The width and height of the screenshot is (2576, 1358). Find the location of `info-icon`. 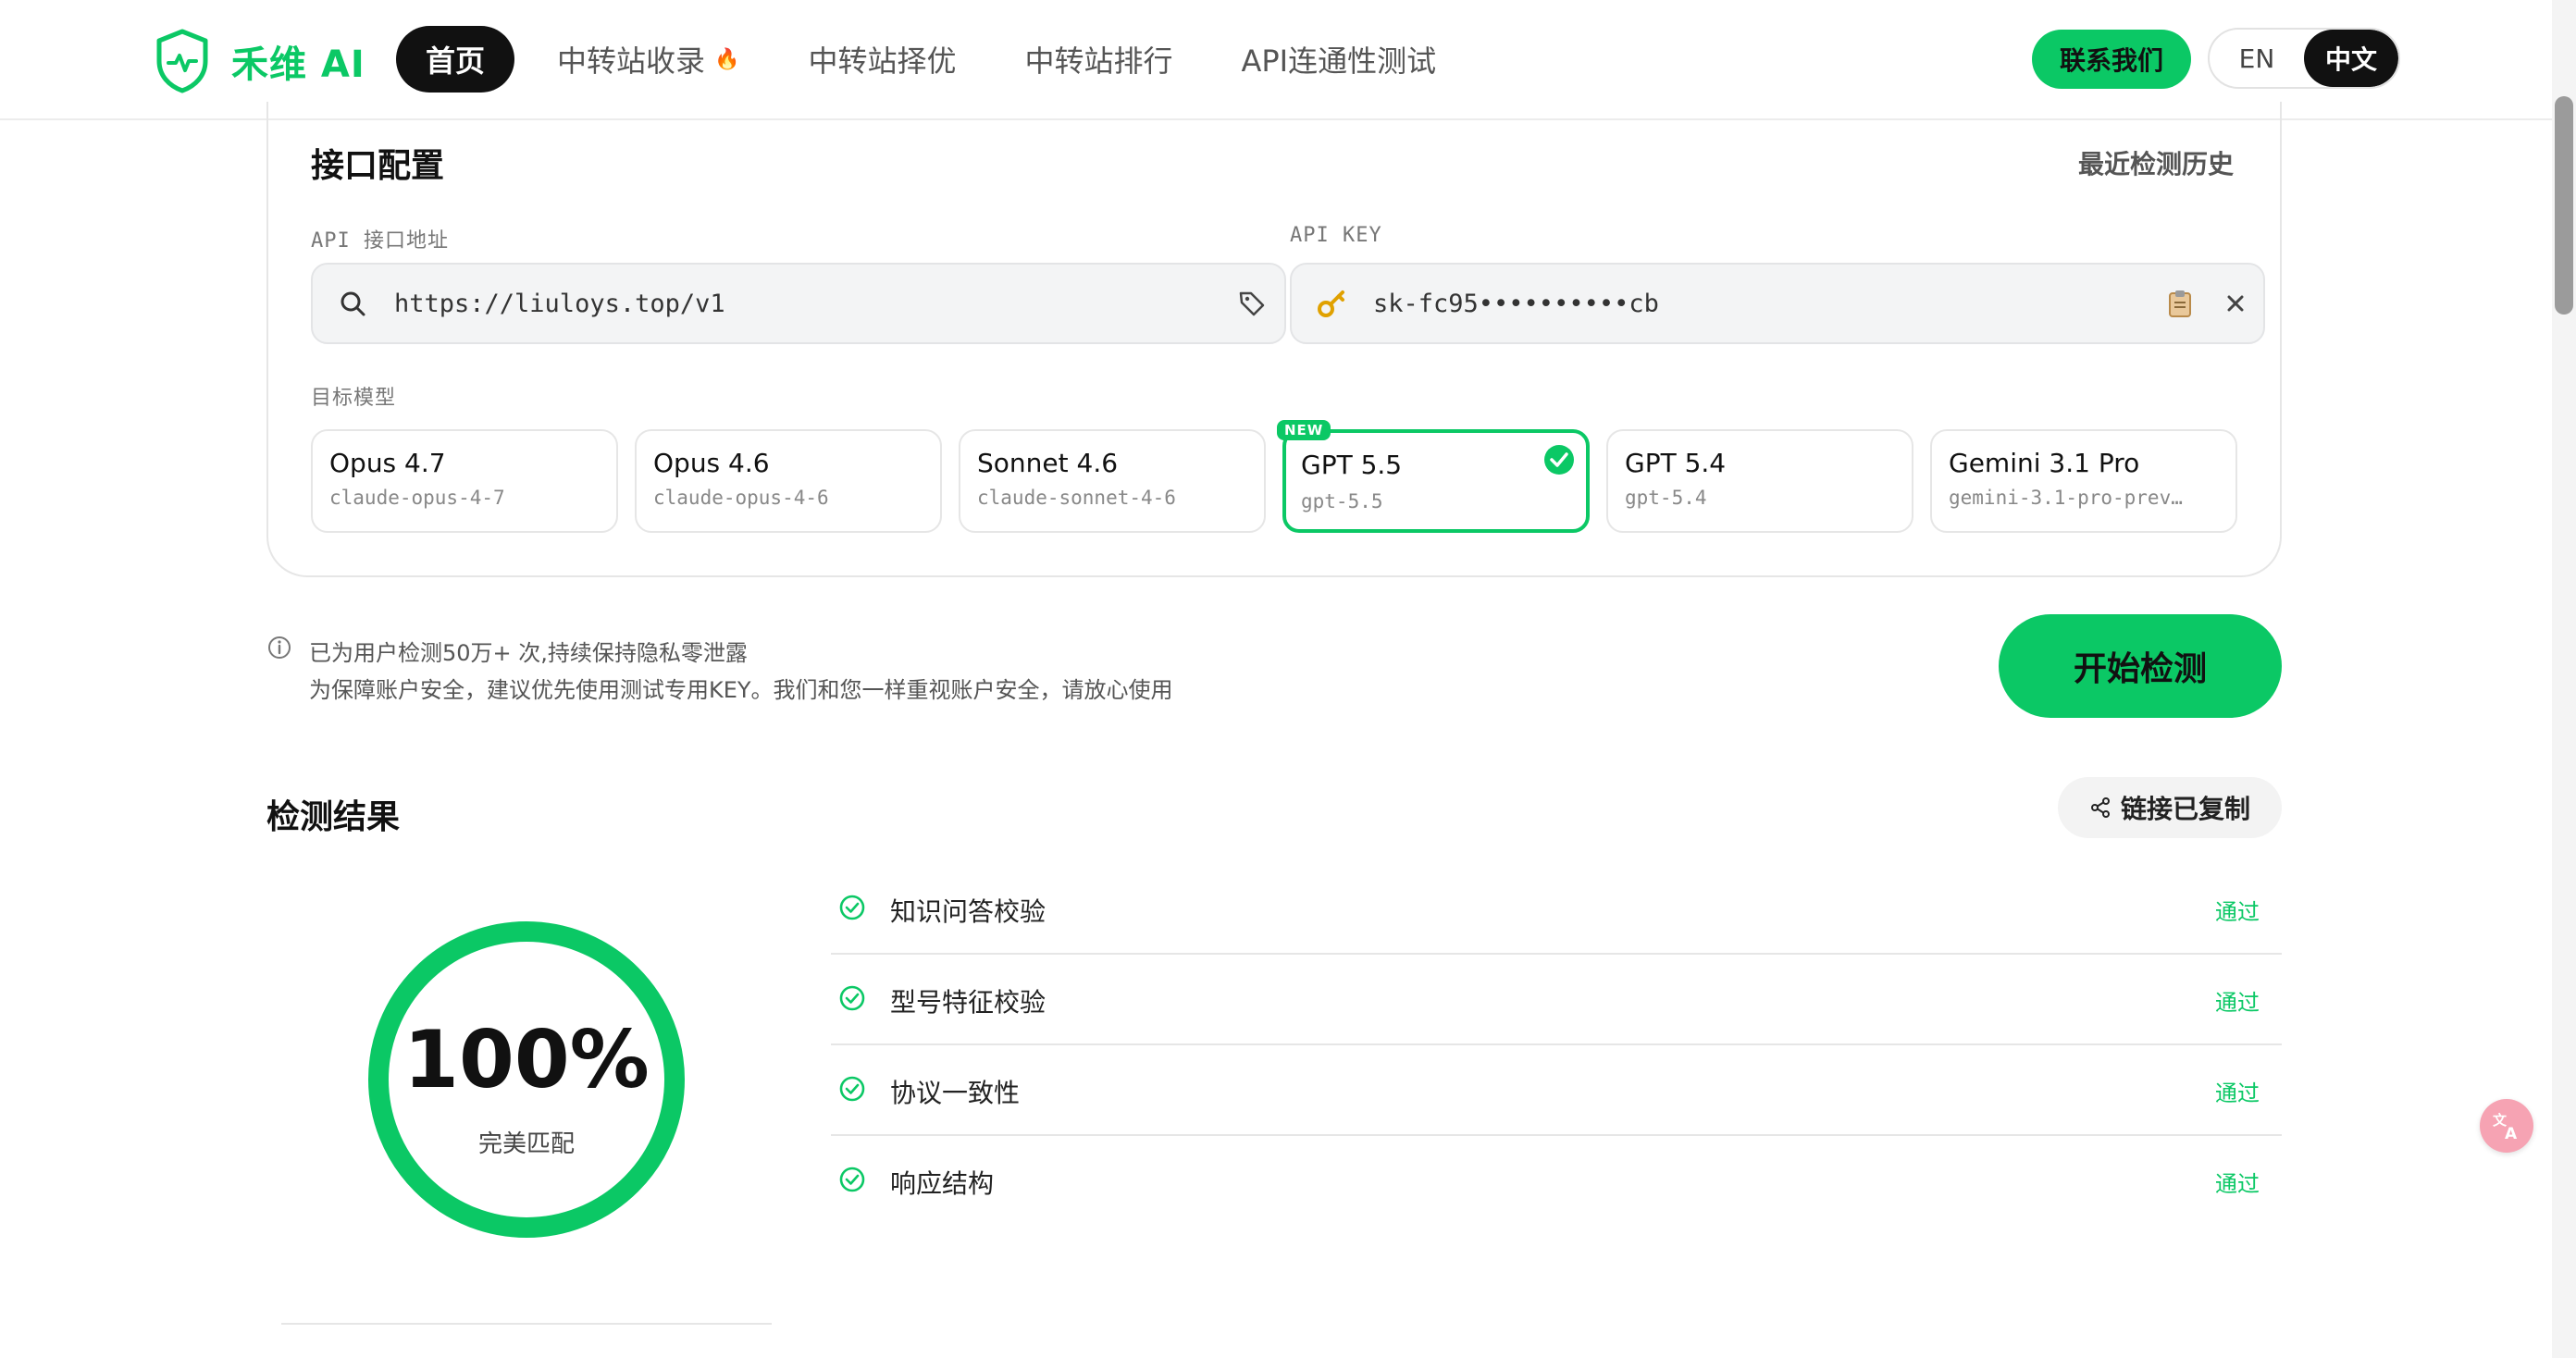

info-icon is located at coordinates (279, 647).